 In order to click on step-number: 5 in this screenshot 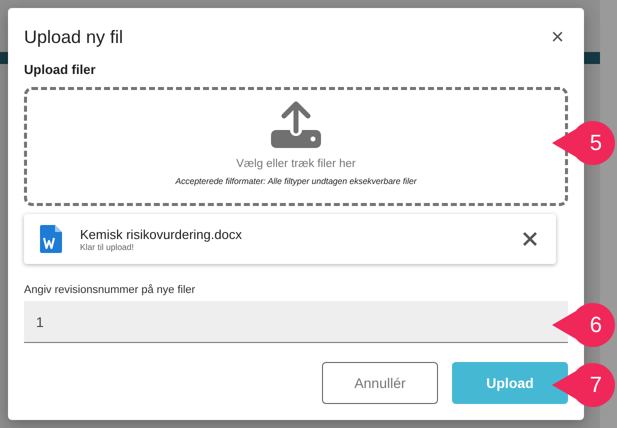, I will do `click(596, 143)`.